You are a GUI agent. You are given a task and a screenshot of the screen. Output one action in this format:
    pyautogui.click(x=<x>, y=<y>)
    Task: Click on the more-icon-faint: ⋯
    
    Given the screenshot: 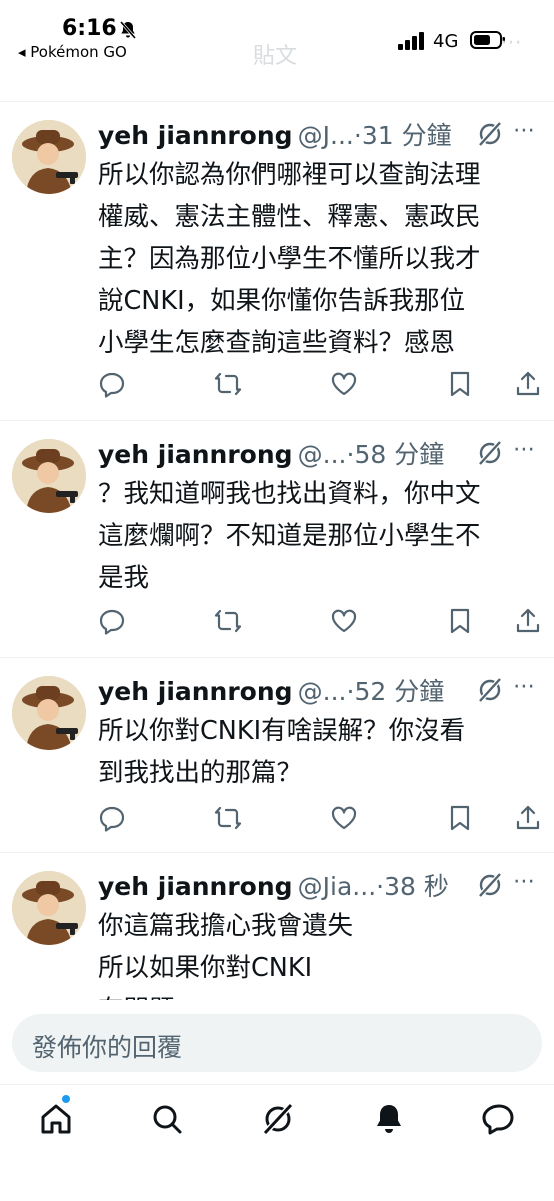 What is the action you would take?
    pyautogui.click(x=511, y=42)
    